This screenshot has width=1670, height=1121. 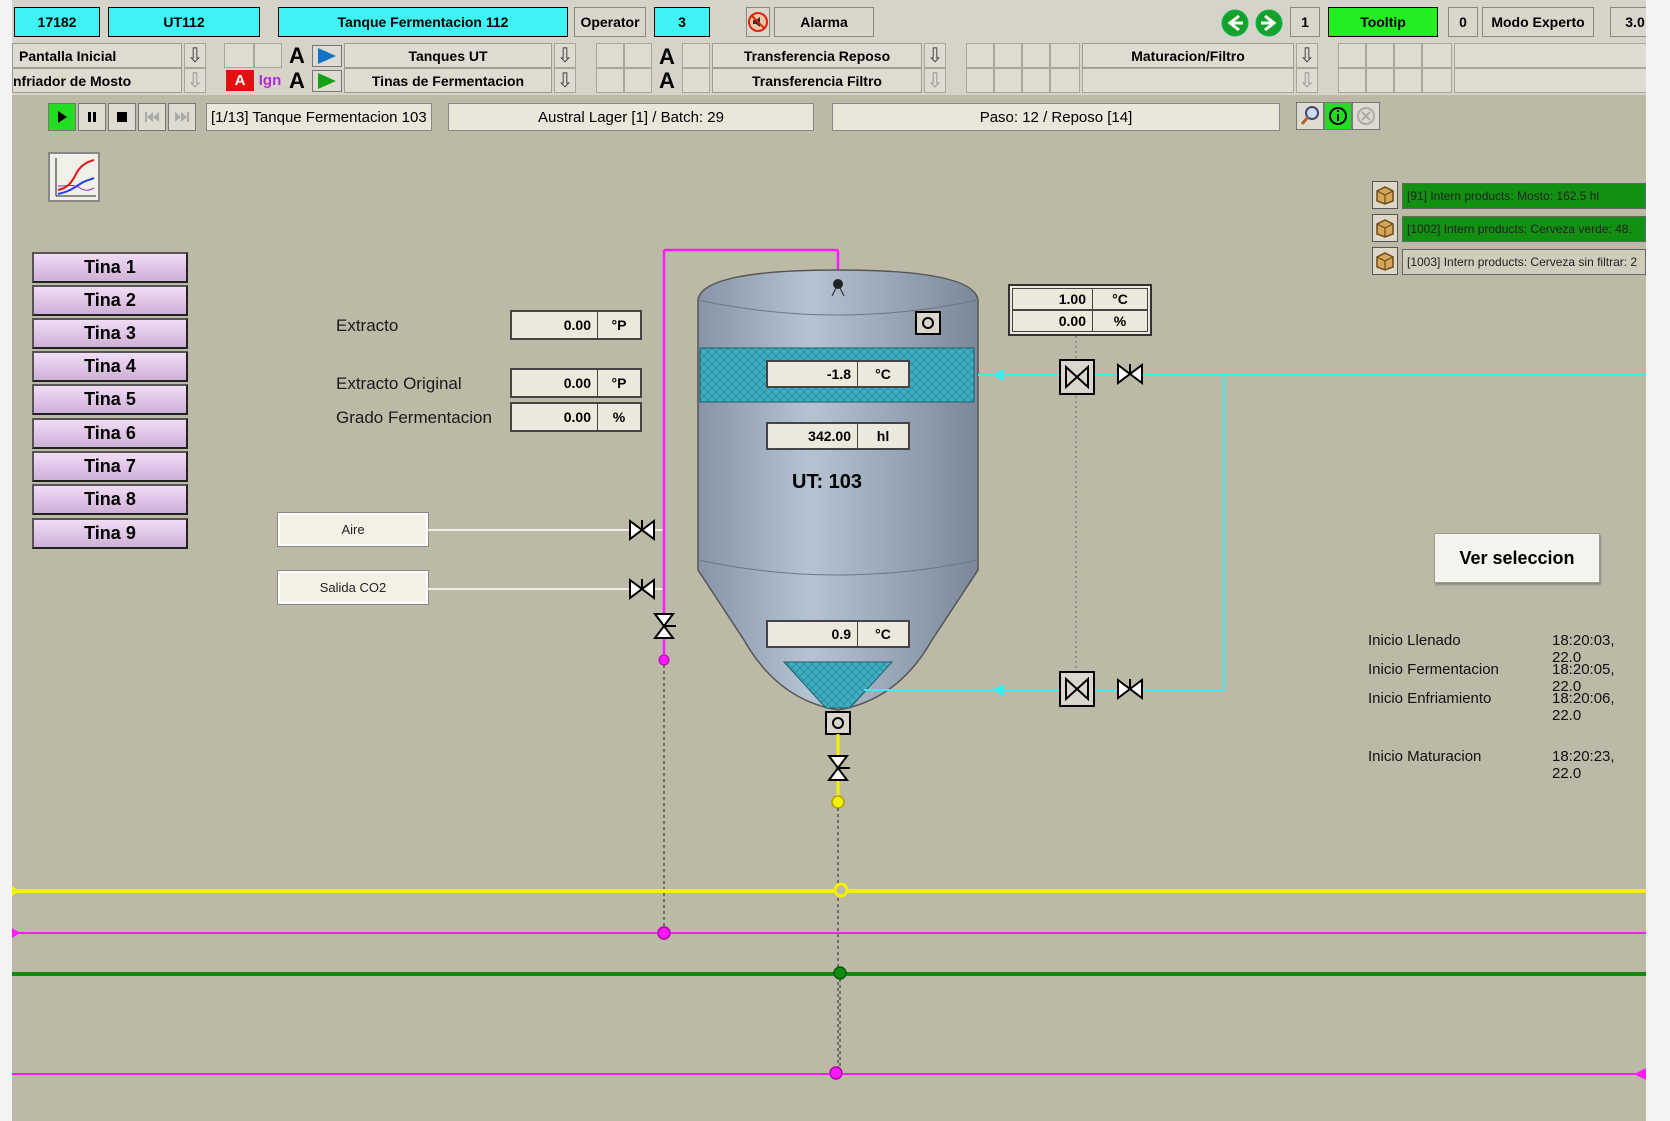 I want to click on play-icon, so click(x=62, y=117).